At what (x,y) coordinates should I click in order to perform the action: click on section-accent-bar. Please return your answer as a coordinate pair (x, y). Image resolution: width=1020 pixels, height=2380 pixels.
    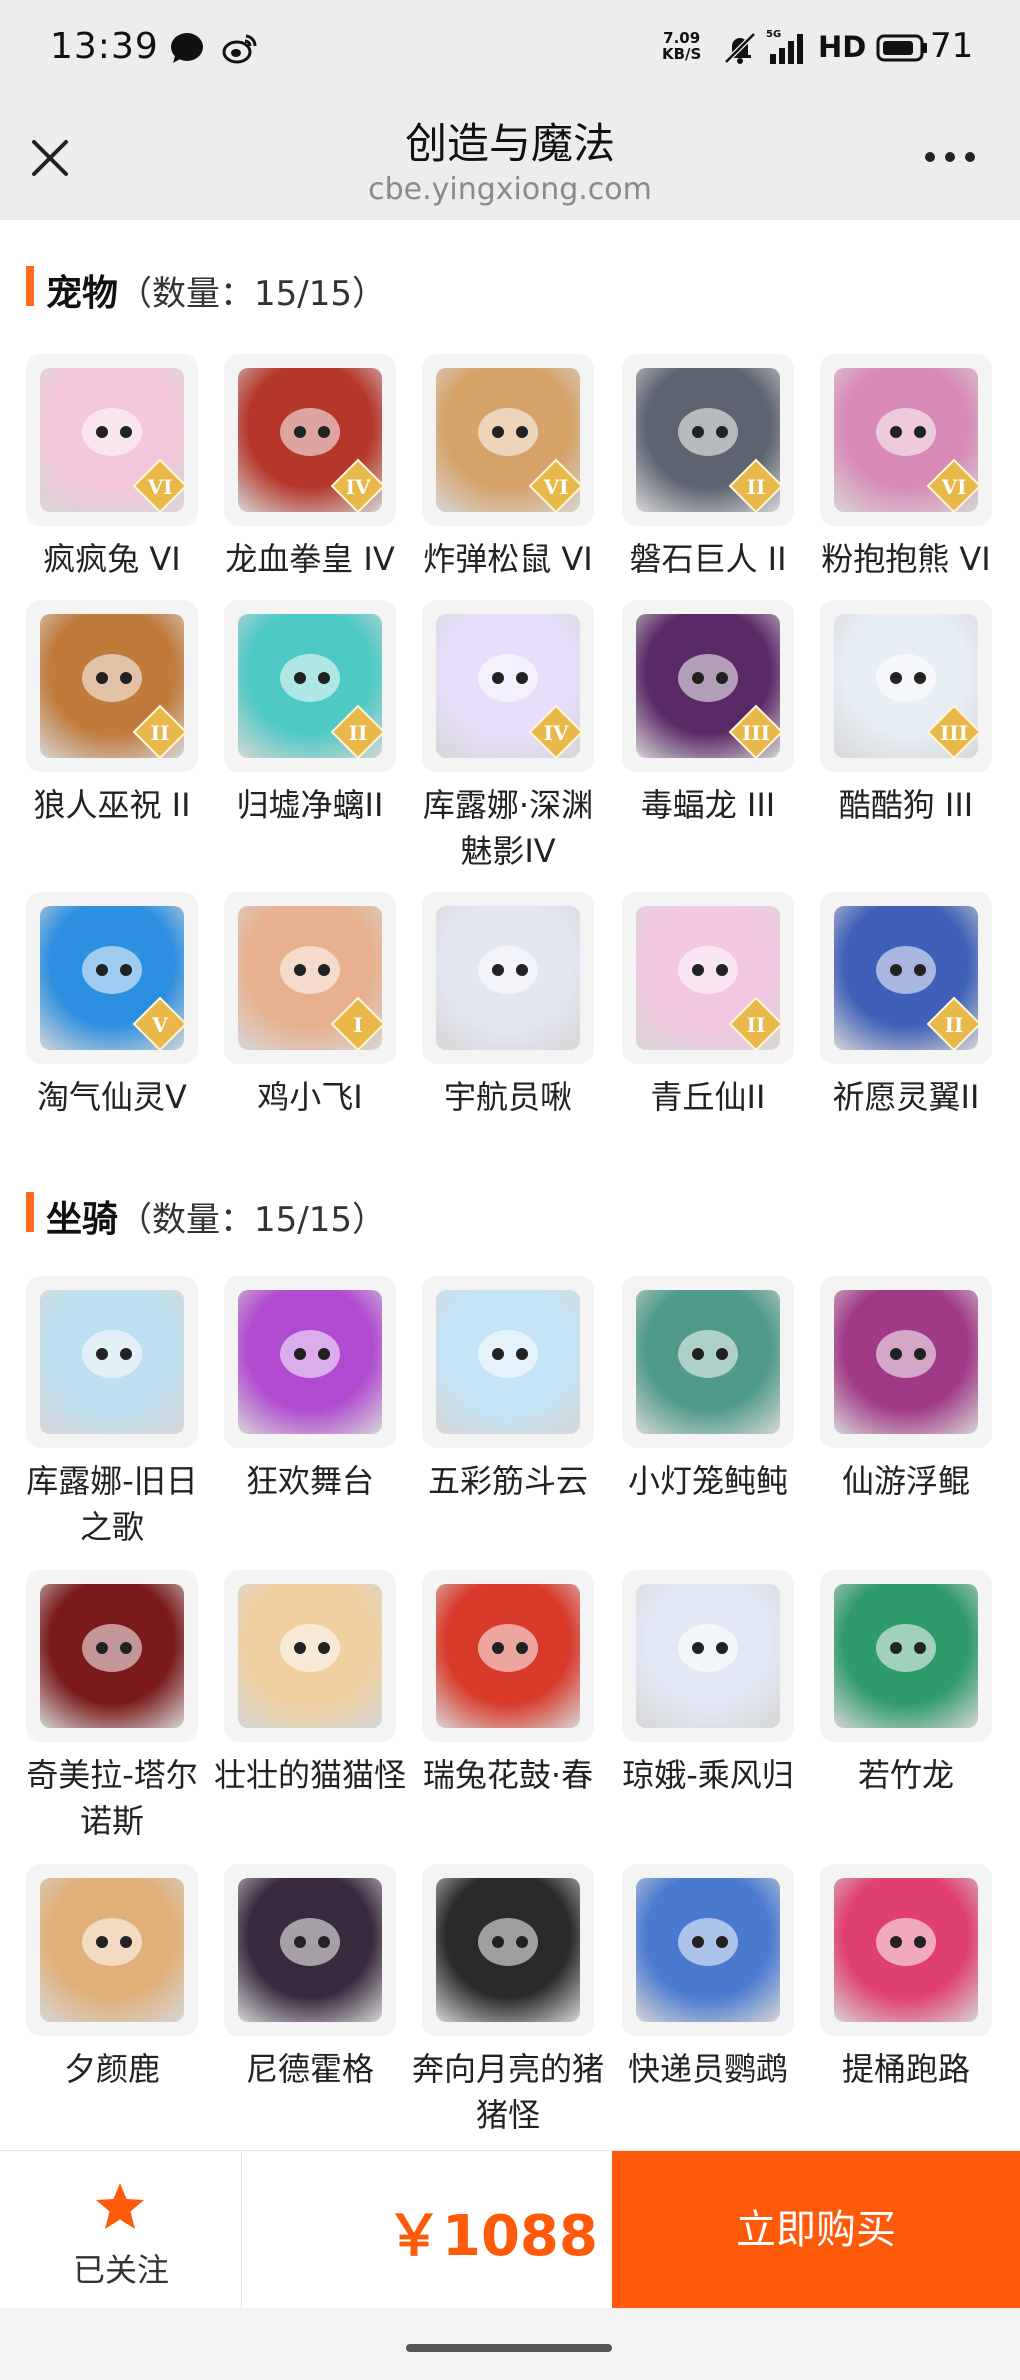
    Looking at the image, I should click on (30, 1212).